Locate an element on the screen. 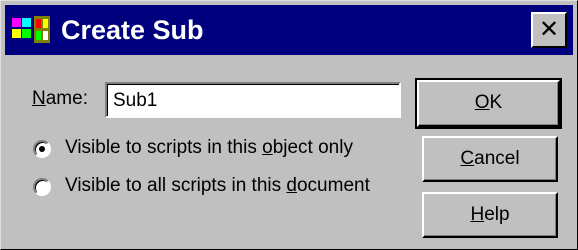 This screenshot has width=578, height=250. close-icon: ✕ is located at coordinates (549, 29).